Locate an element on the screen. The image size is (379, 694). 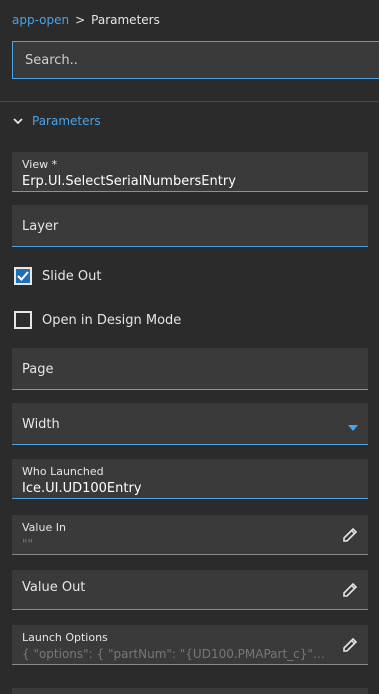
breadcrumb: app-open > Parameters is located at coordinates (86, 20).